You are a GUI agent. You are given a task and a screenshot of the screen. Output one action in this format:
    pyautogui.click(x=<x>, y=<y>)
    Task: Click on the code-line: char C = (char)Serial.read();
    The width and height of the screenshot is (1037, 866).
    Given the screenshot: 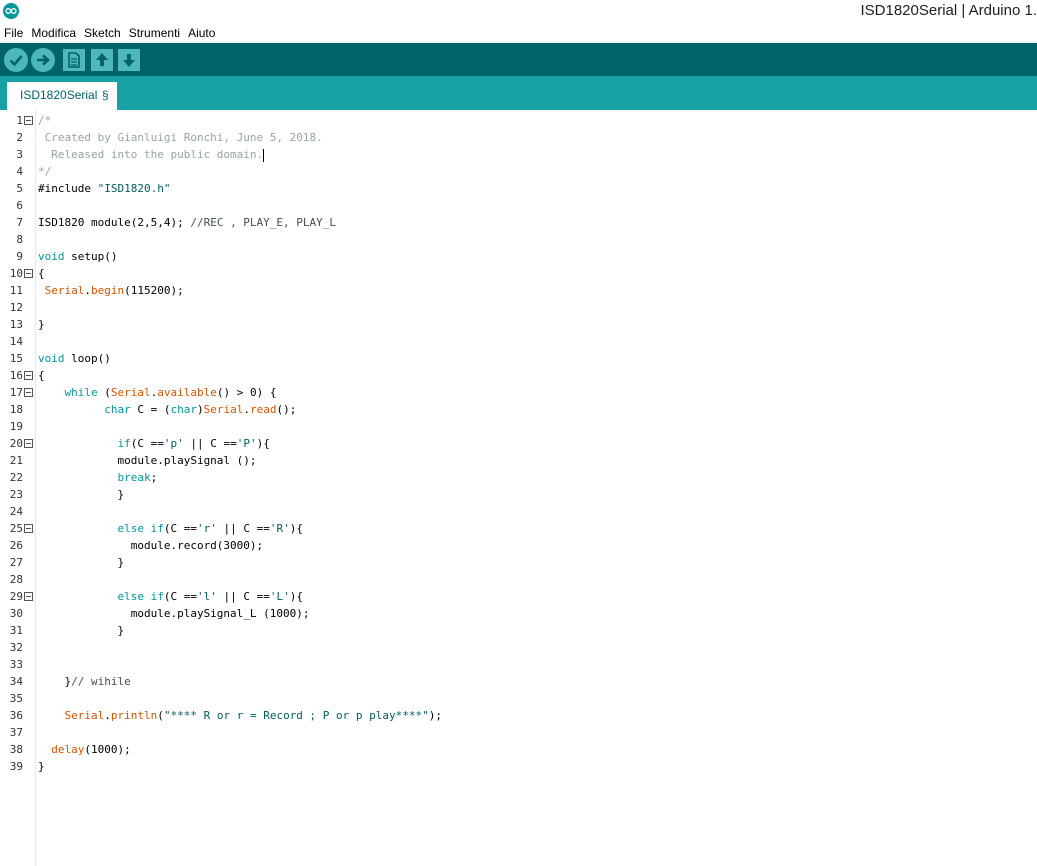 What is the action you would take?
    pyautogui.click(x=200, y=409)
    